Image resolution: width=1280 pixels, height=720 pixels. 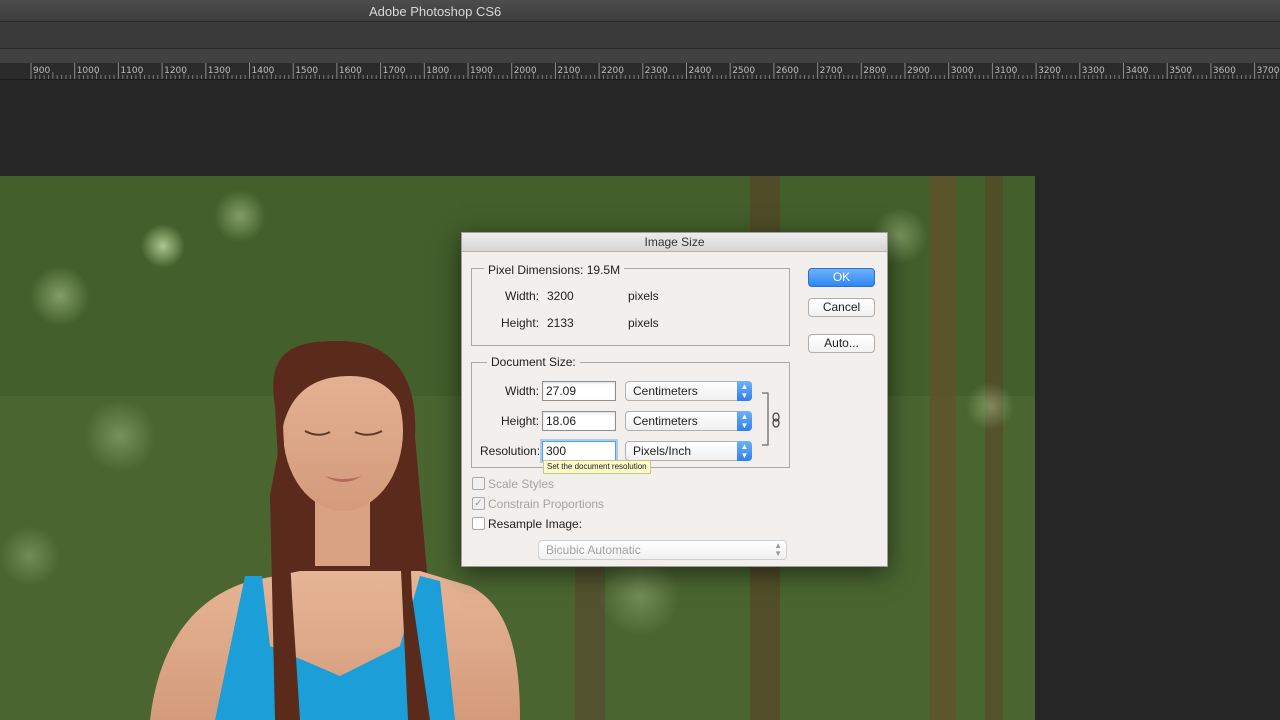 What do you see at coordinates (520, 421) in the screenshot?
I see `doc-height-label: Height:` at bounding box center [520, 421].